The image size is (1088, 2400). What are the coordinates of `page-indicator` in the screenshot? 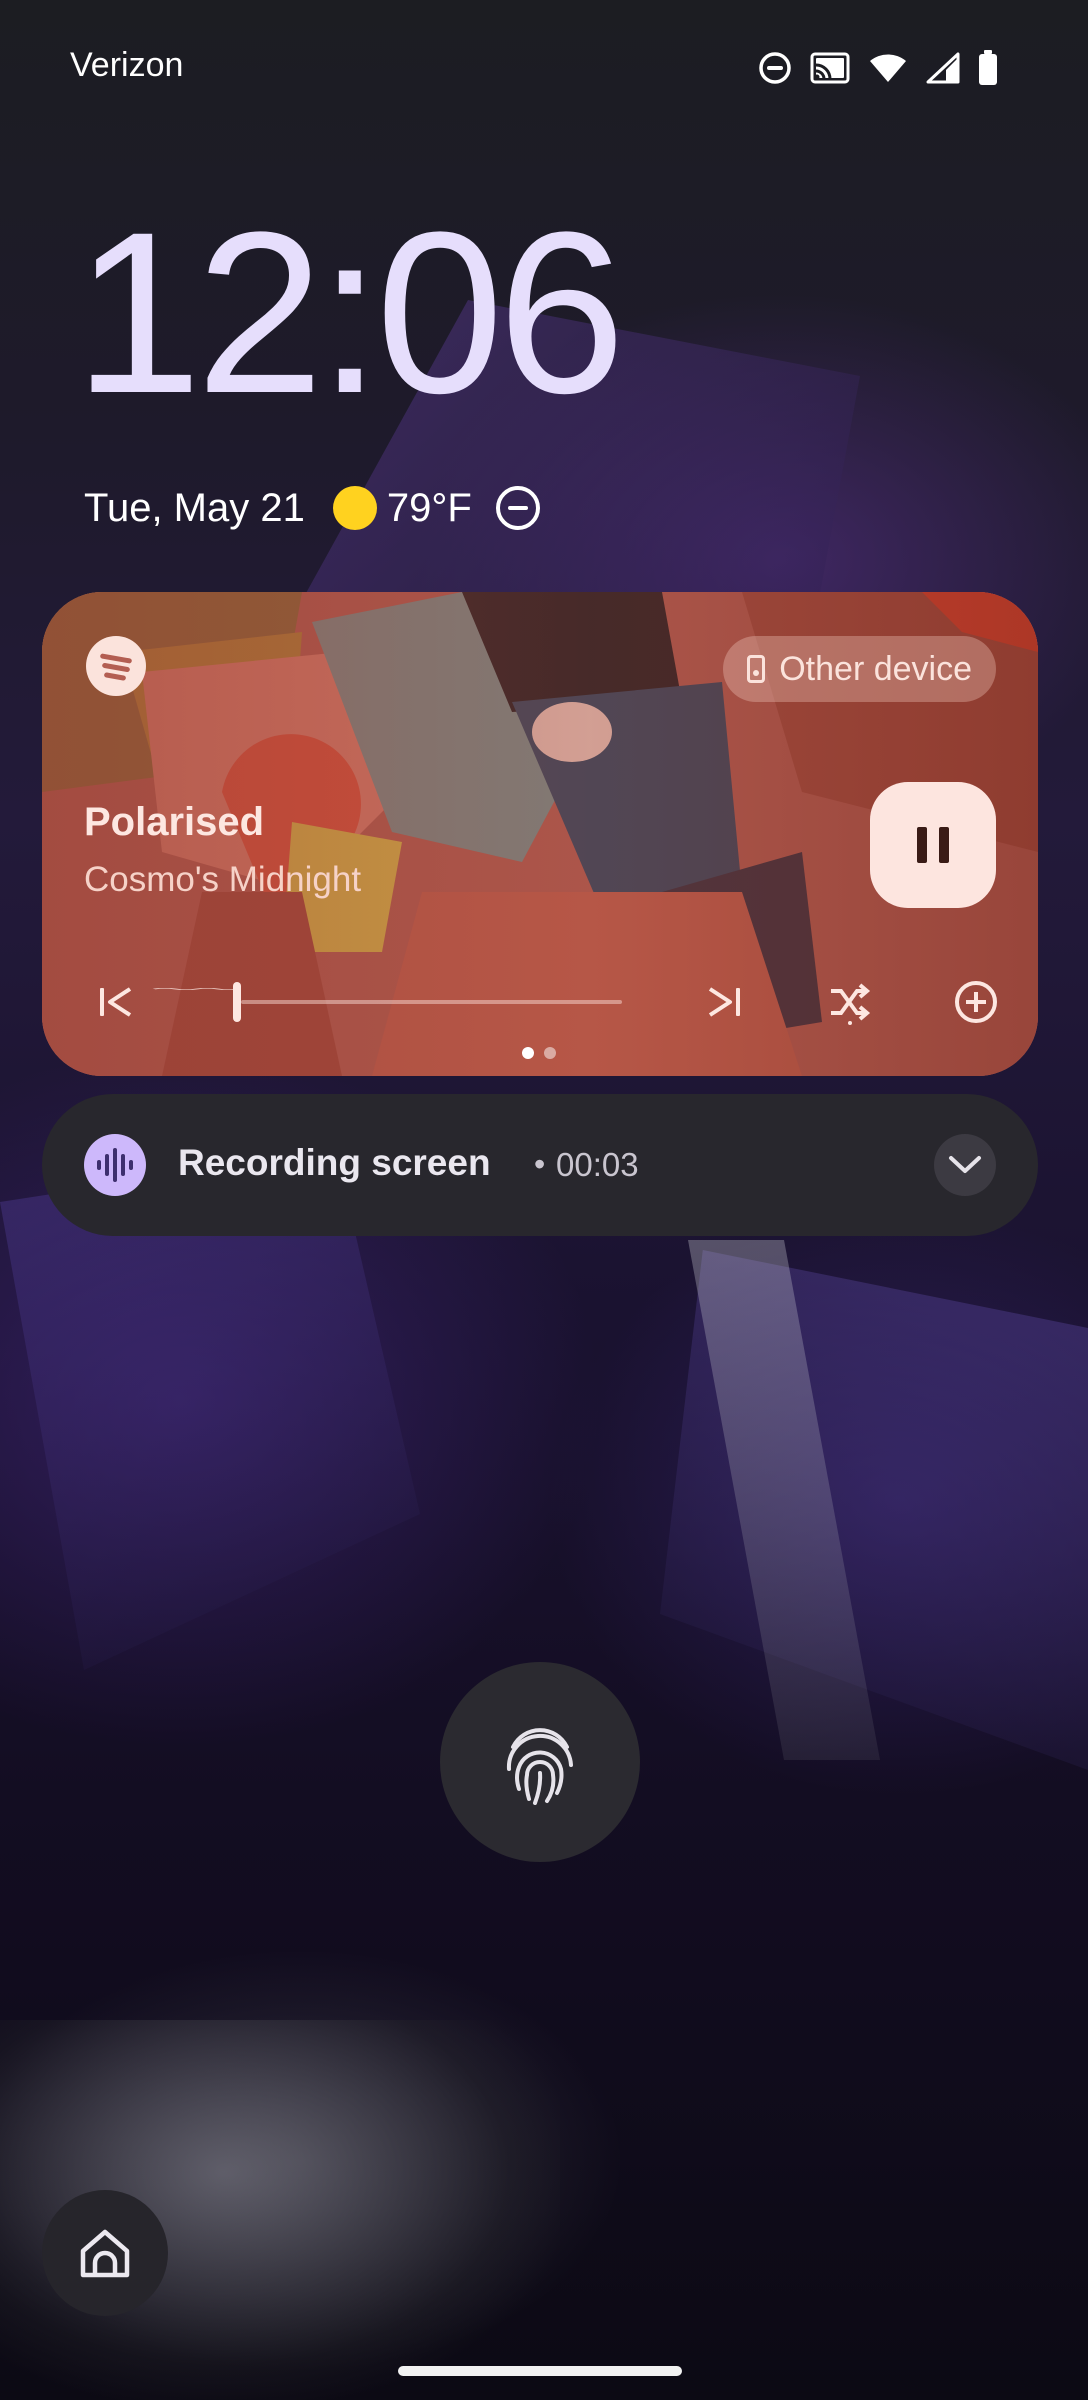 It's located at (539, 1053).